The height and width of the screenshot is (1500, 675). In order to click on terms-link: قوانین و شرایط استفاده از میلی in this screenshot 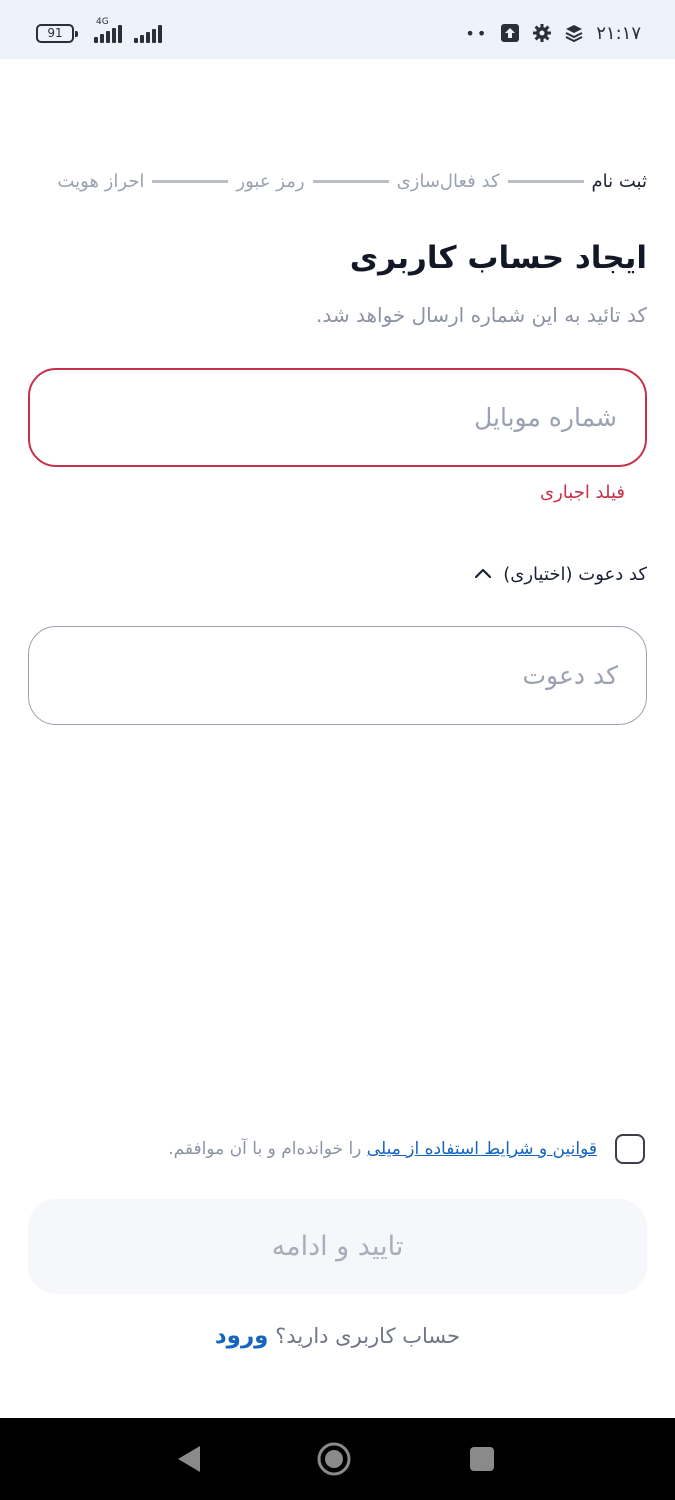, I will do `click(482, 1149)`.